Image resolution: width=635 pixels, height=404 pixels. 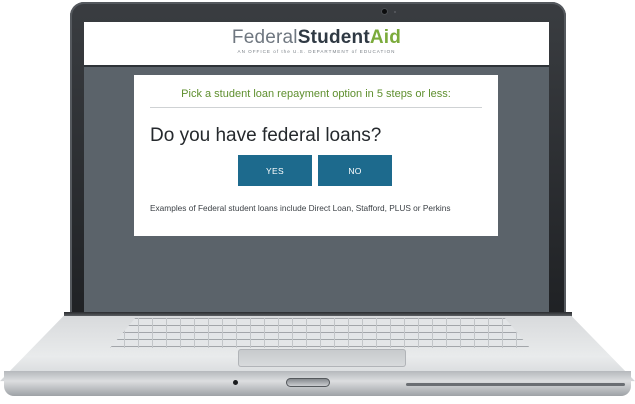 I want to click on logo-word-aid: Aid, so click(x=385, y=37).